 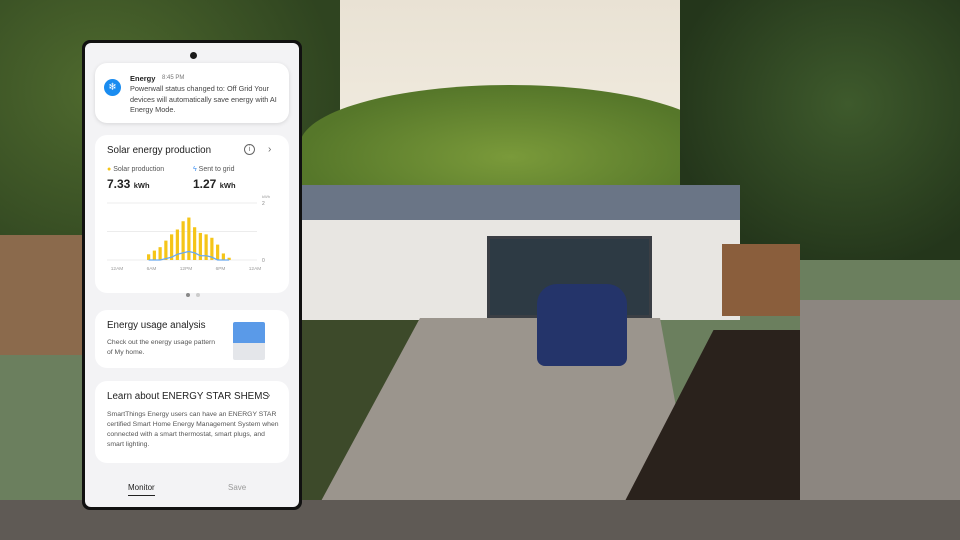 What do you see at coordinates (263, 204) in the screenshot?
I see `y-tick-label: 2` at bounding box center [263, 204].